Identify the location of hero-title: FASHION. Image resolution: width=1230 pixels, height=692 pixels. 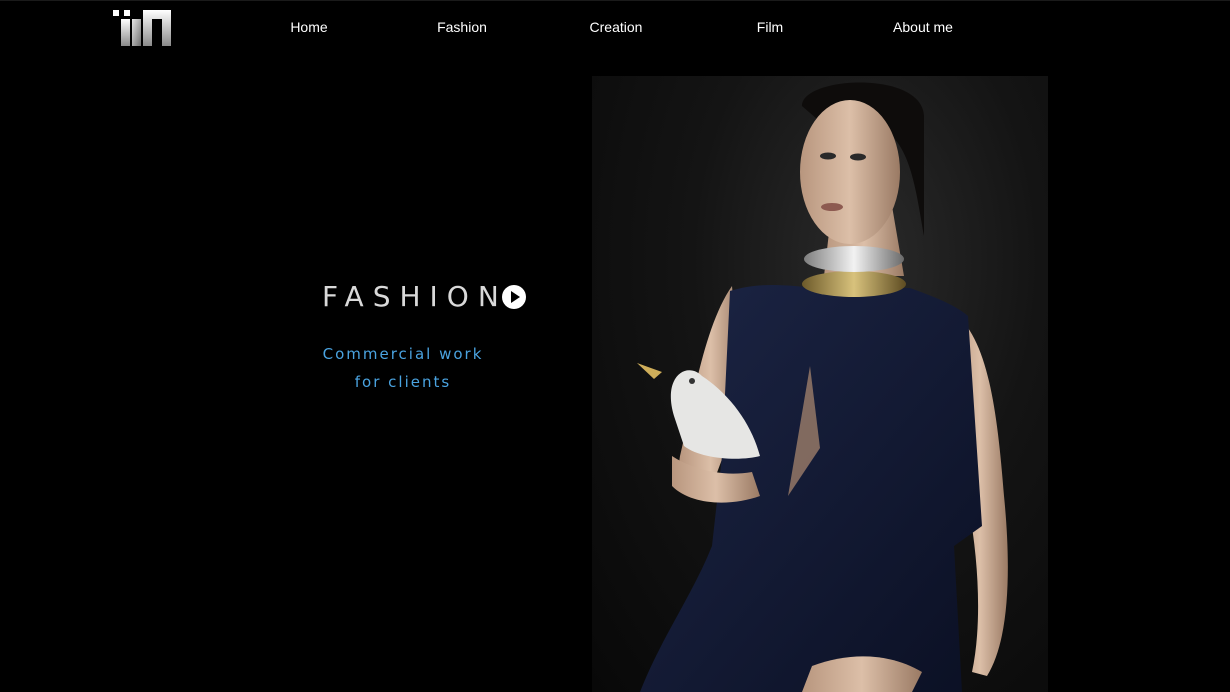
(415, 296).